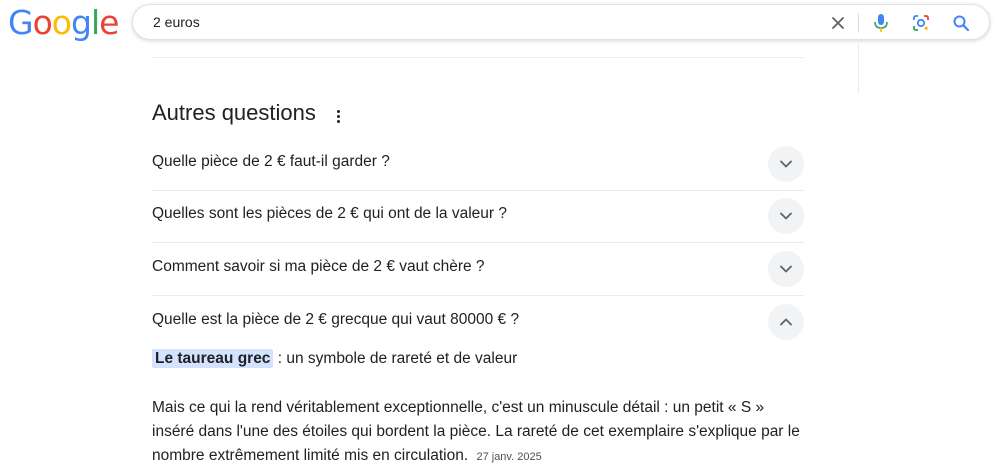 Image resolution: width=1000 pixels, height=475 pixels. What do you see at coordinates (338, 116) in the screenshot?
I see `more-options-icon` at bounding box center [338, 116].